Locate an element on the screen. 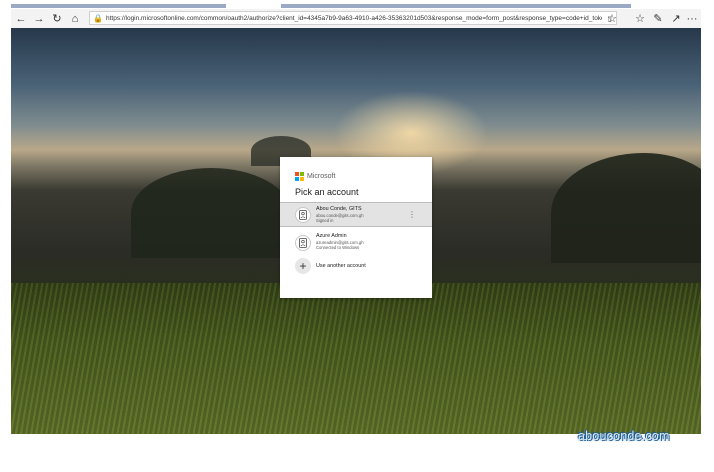  pen-icon: ✎ is located at coordinates (658, 19).